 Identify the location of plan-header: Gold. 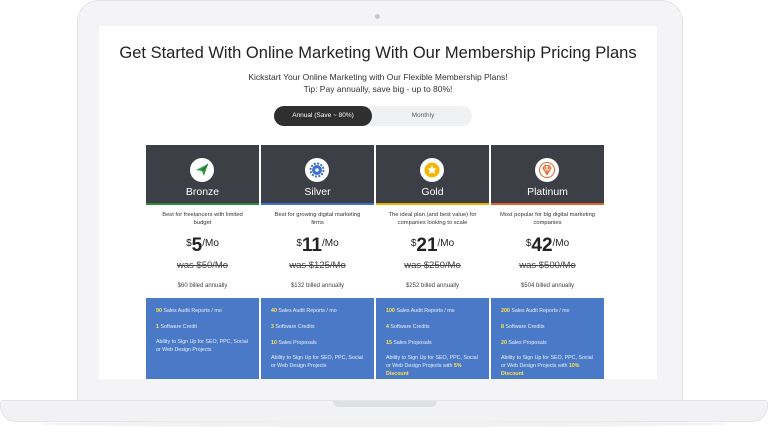
(432, 174).